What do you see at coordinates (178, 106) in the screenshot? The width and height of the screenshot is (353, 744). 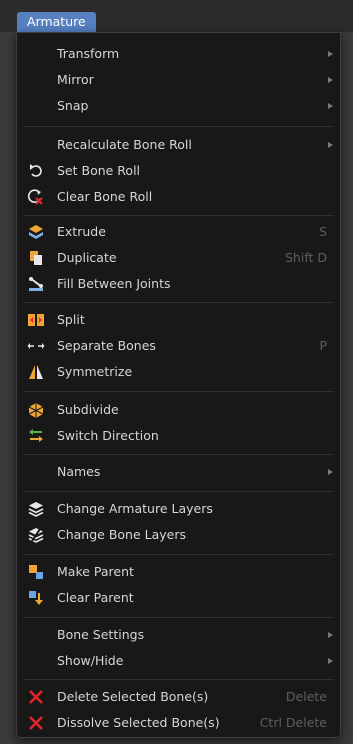 I see `menu-item-snap: Snap` at bounding box center [178, 106].